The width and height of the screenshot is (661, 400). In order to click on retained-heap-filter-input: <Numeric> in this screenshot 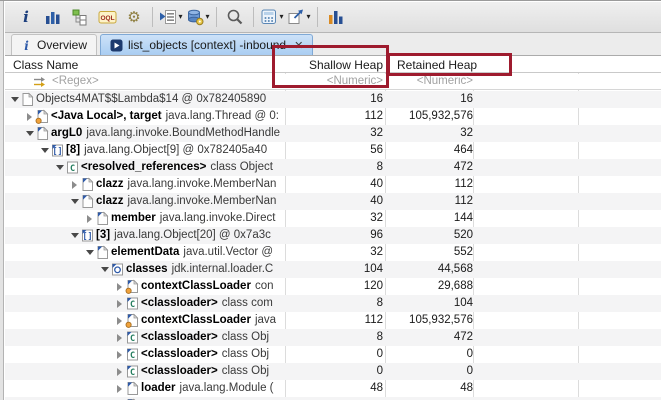, I will do `click(424, 81)`.